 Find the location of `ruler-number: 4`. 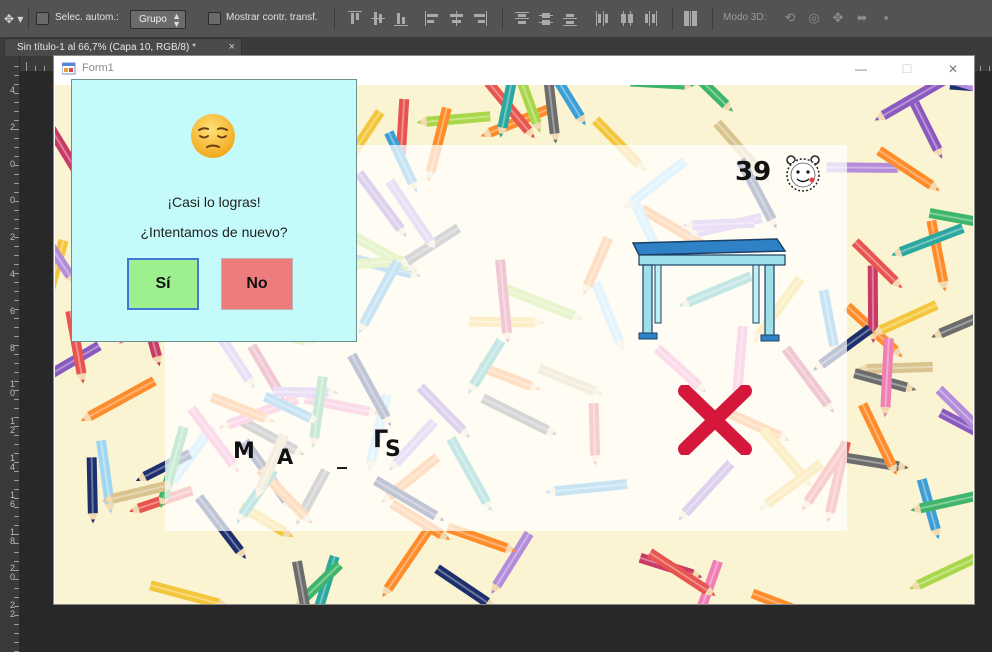

ruler-number: 4 is located at coordinates (13, 274).